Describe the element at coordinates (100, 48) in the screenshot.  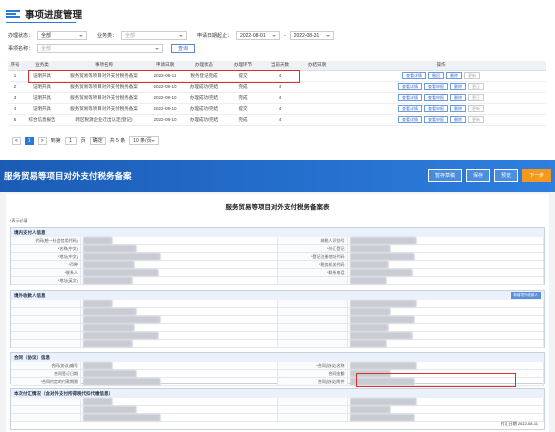
I see `name-select: 全部` at that location.